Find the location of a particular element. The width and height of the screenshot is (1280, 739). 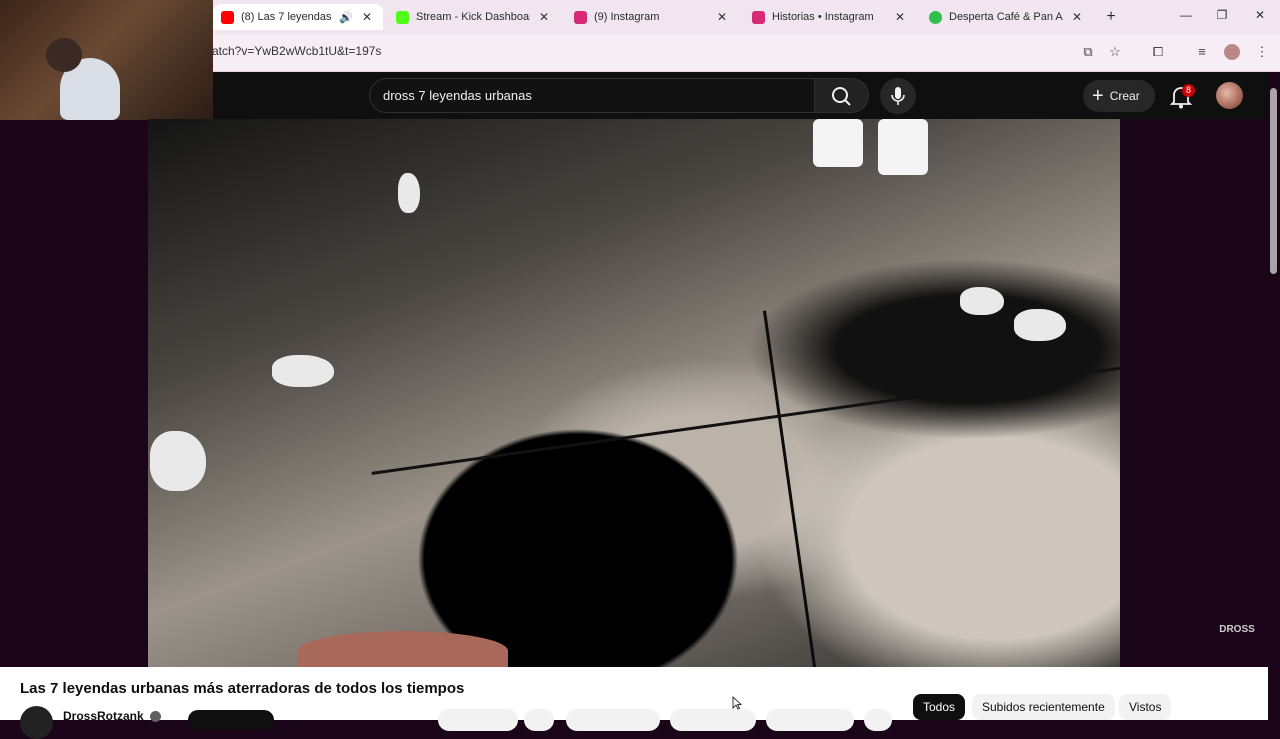

tab-title: Historias • Instagram is located at coordinates (823, 17).